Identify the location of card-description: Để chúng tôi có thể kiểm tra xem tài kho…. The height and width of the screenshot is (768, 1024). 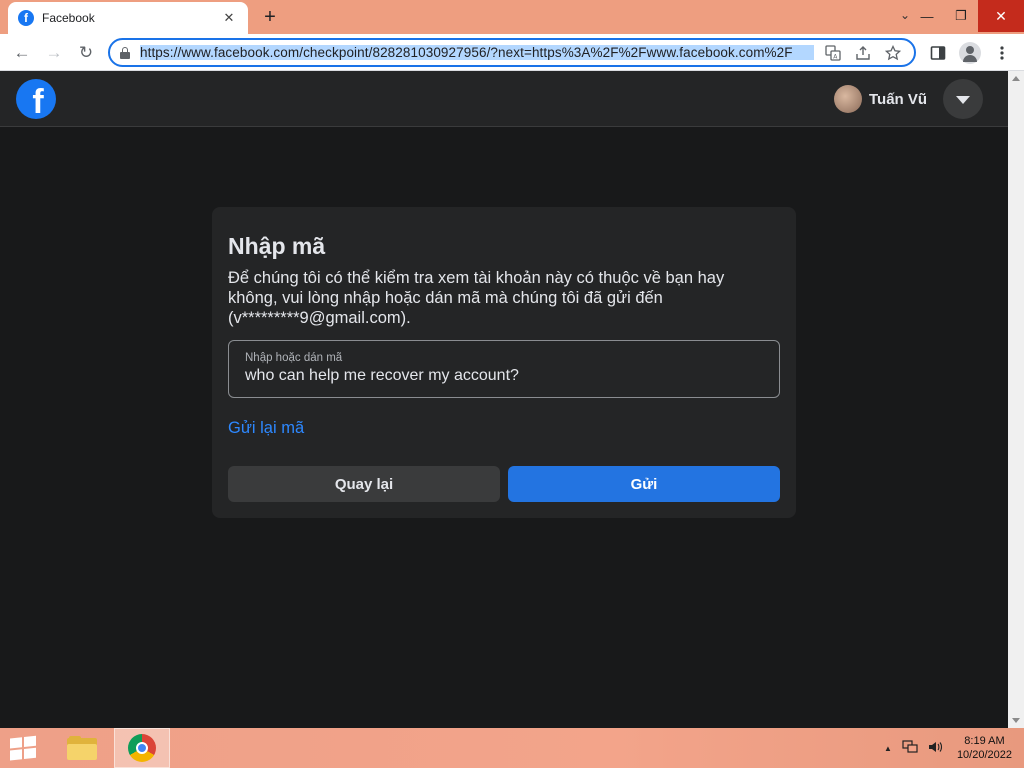
(476, 298).